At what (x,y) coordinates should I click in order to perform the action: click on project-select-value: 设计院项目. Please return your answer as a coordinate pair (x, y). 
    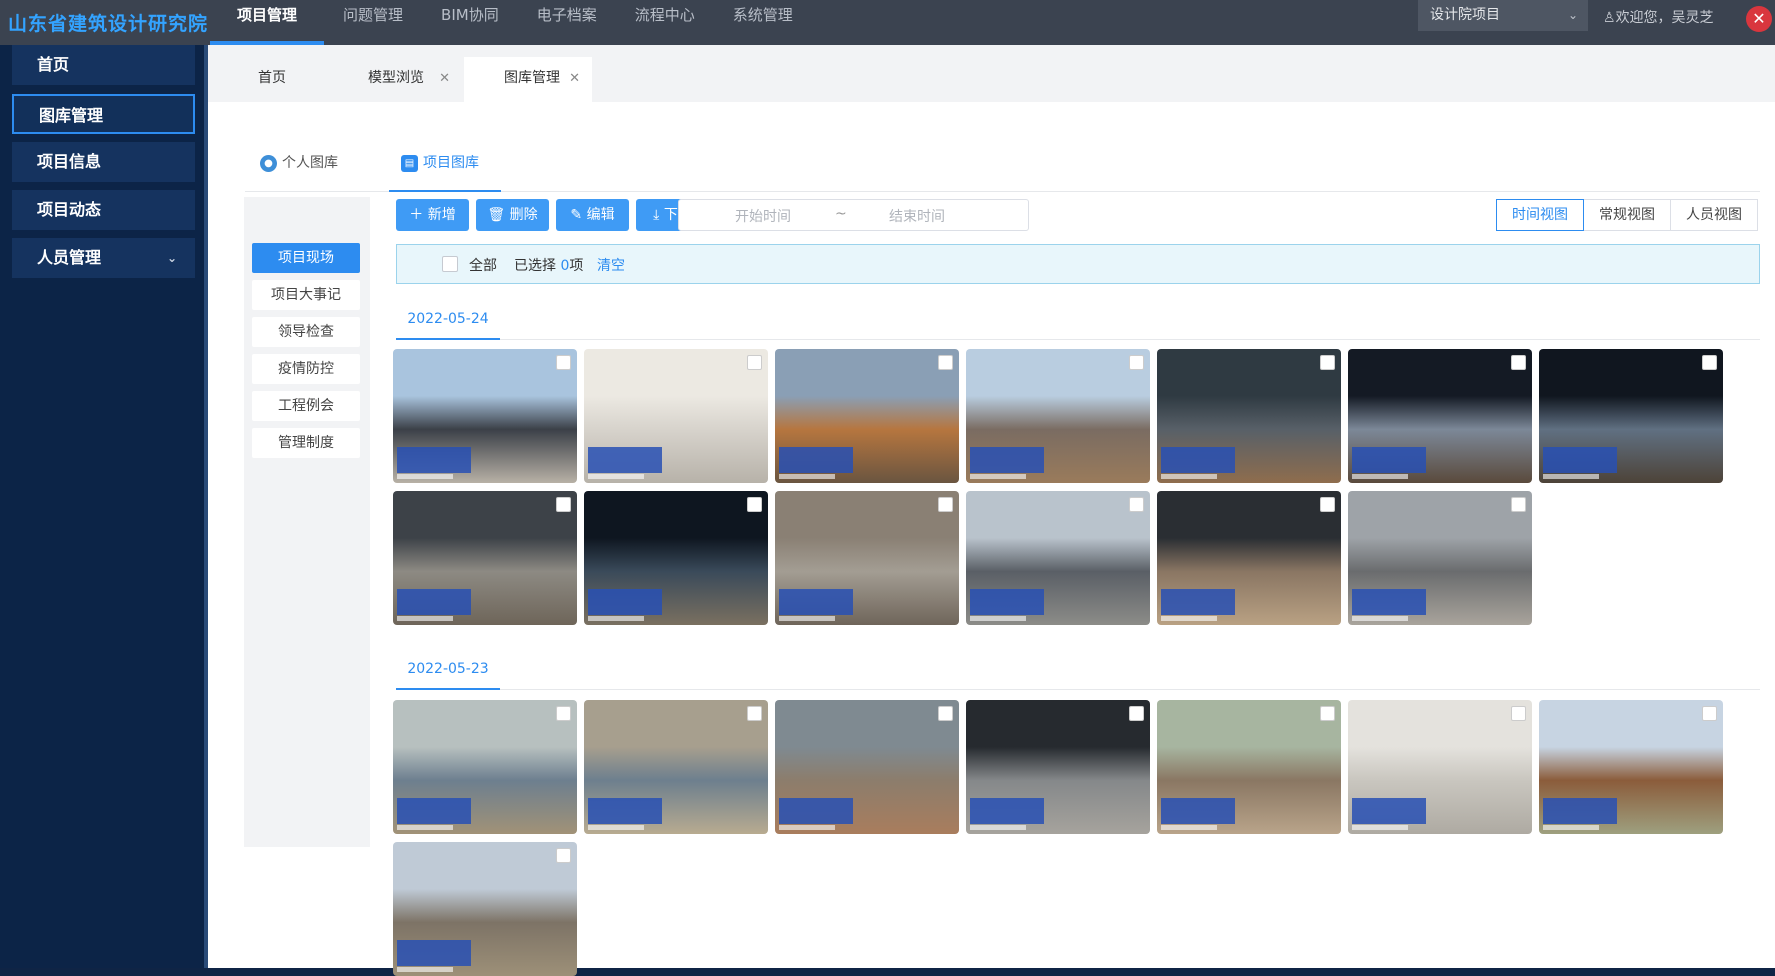
    Looking at the image, I should click on (1465, 15).